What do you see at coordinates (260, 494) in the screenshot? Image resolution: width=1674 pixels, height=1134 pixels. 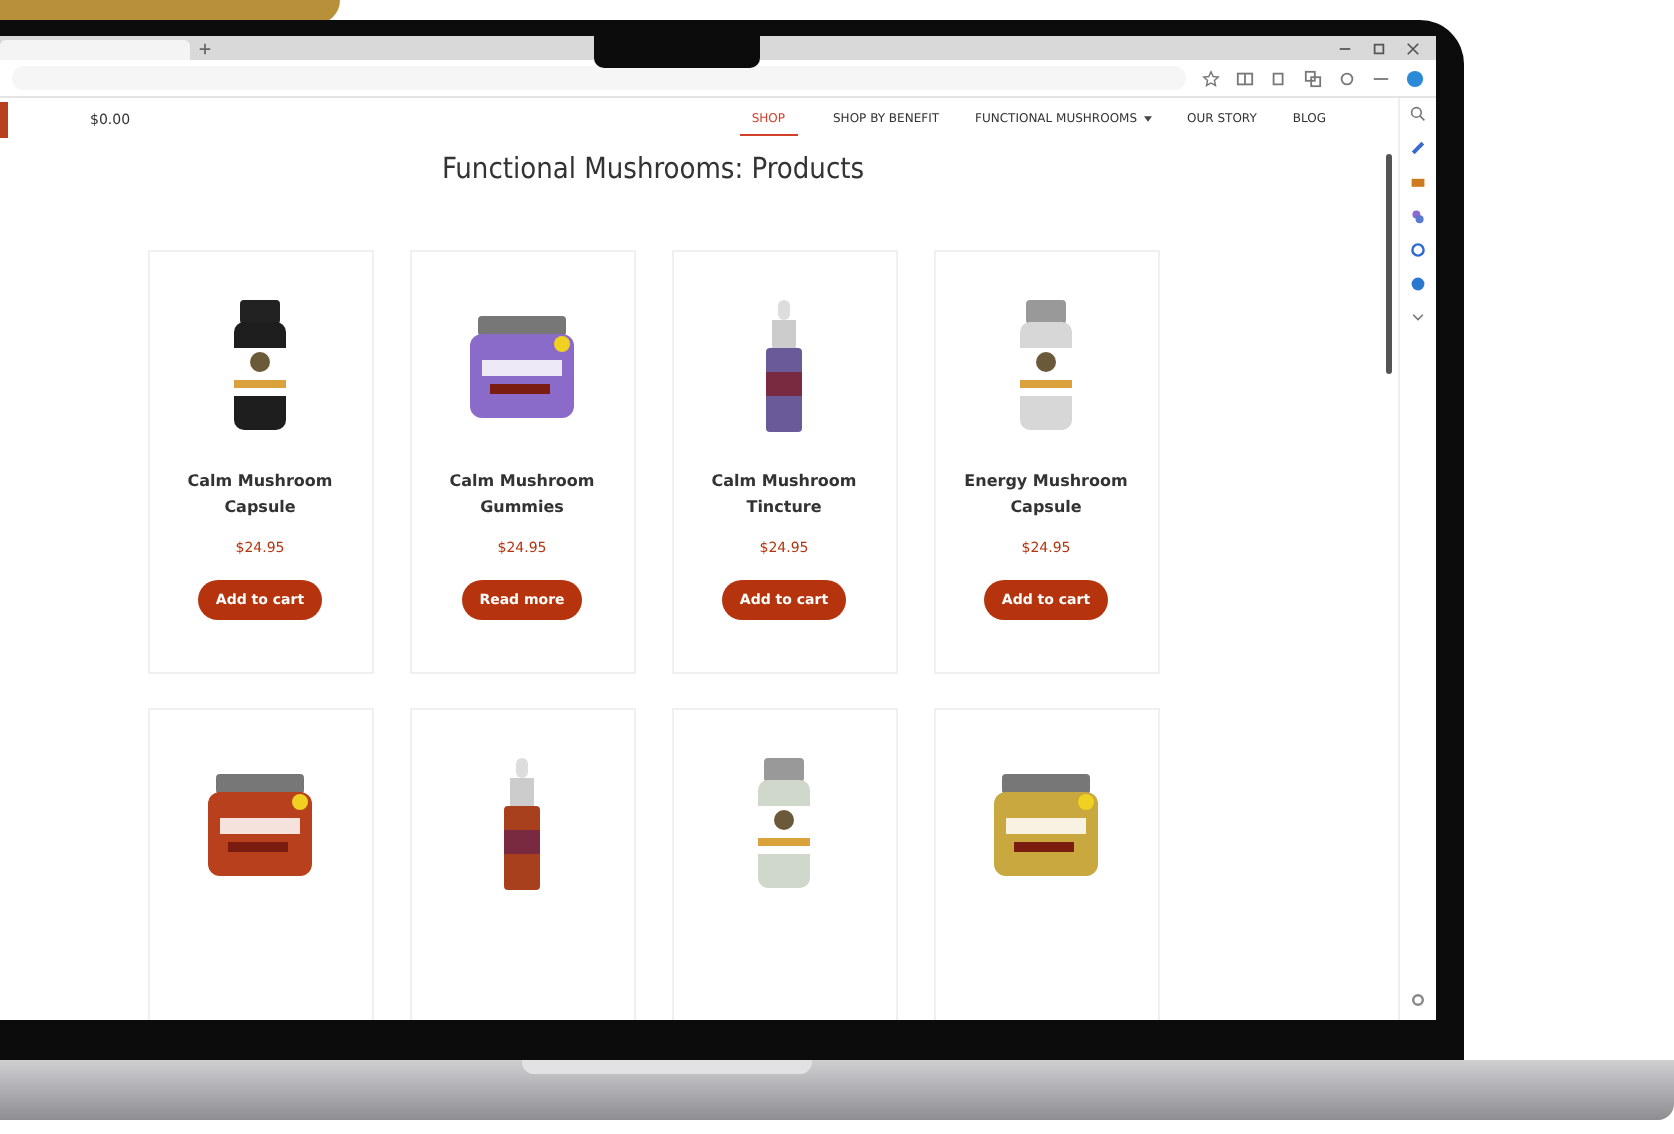 I see `product-name: Calm Mushroom Capsule` at bounding box center [260, 494].